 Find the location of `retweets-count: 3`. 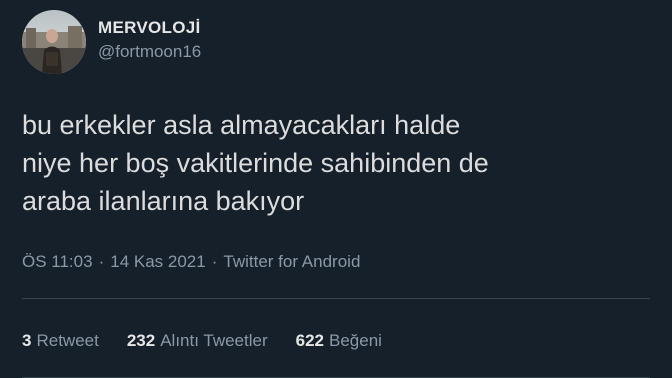

retweets-count: 3 is located at coordinates (27, 340).